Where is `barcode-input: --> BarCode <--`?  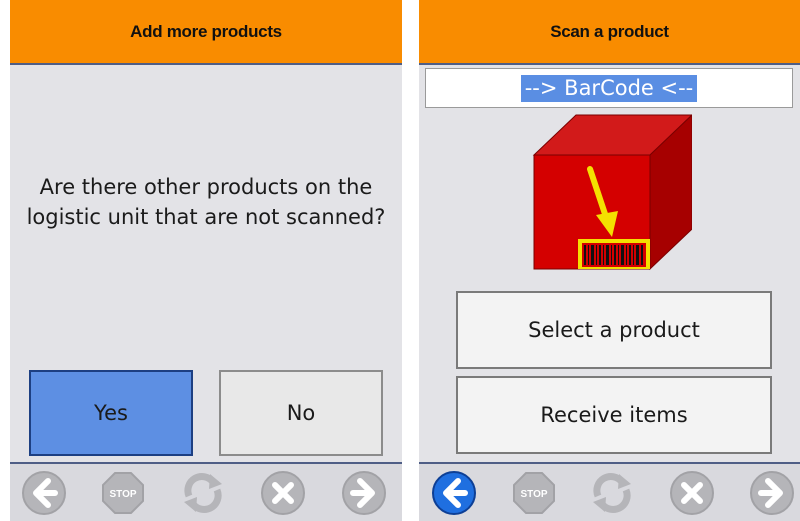 barcode-input: --> BarCode <-- is located at coordinates (609, 88).